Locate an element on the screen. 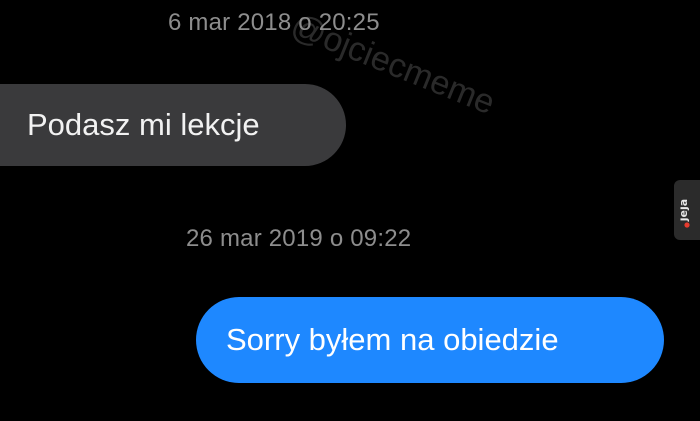 This screenshot has height=421, width=700. outgoing-message-bubble: Sorry byłem na obiedzie is located at coordinates (430, 340).